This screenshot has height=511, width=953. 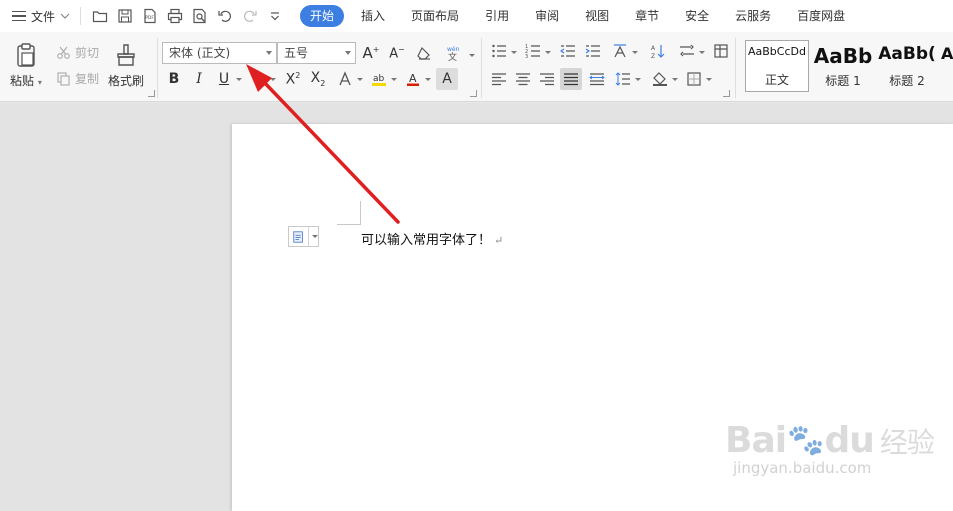 I want to click on scissors-icon, so click(x=63, y=52).